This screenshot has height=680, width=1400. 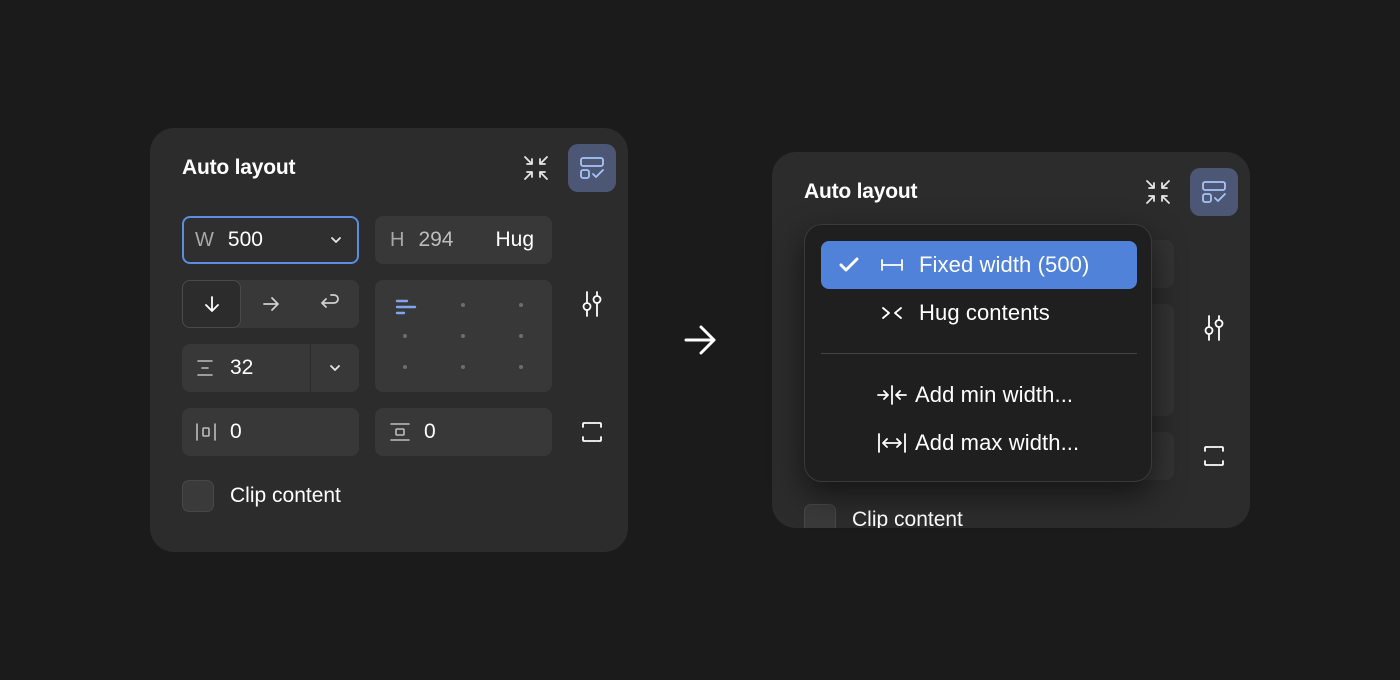 What do you see at coordinates (892, 395) in the screenshot?
I see `min-width-icon` at bounding box center [892, 395].